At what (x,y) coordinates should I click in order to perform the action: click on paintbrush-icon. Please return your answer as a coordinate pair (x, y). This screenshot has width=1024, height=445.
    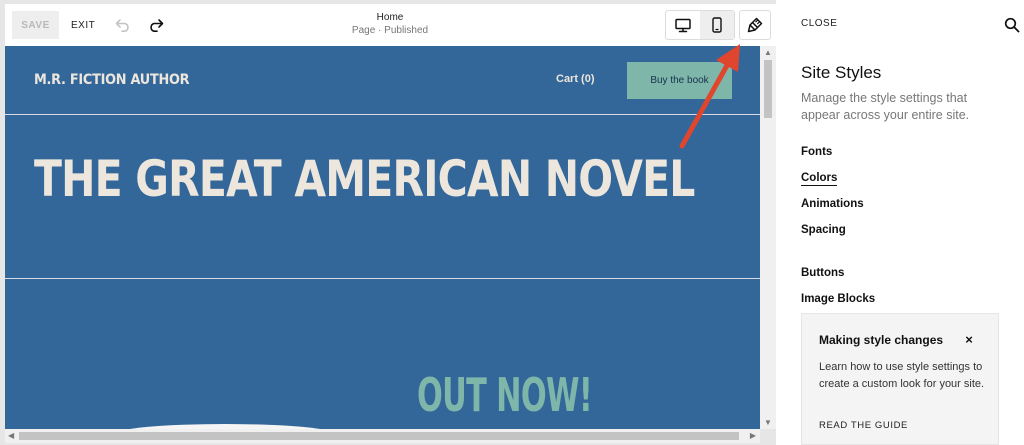
    Looking at the image, I should click on (755, 25).